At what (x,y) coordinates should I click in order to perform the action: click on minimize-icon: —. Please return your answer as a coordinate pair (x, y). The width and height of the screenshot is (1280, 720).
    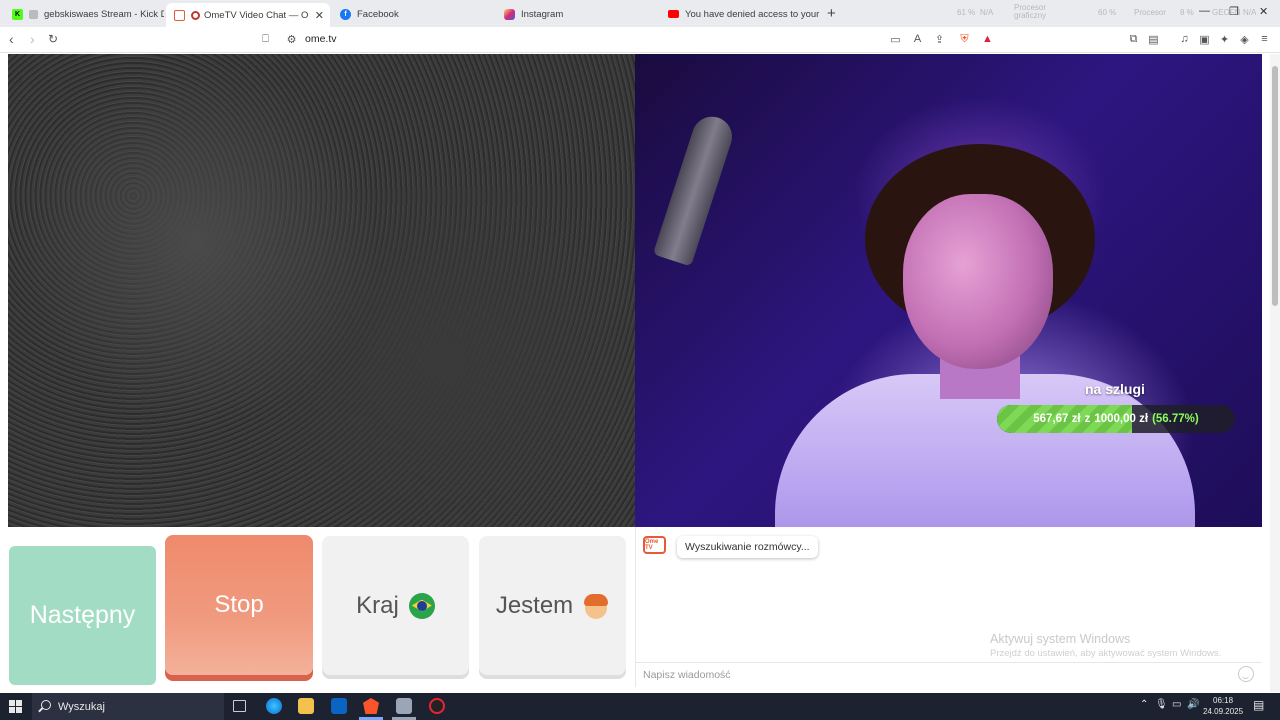
    Looking at the image, I should click on (1204, 11).